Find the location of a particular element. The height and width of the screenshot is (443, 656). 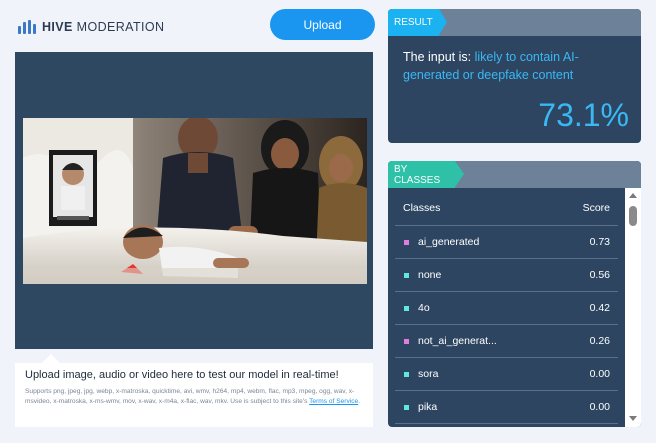

table-row: not_ai_generat... 0.26 is located at coordinates (506, 341).